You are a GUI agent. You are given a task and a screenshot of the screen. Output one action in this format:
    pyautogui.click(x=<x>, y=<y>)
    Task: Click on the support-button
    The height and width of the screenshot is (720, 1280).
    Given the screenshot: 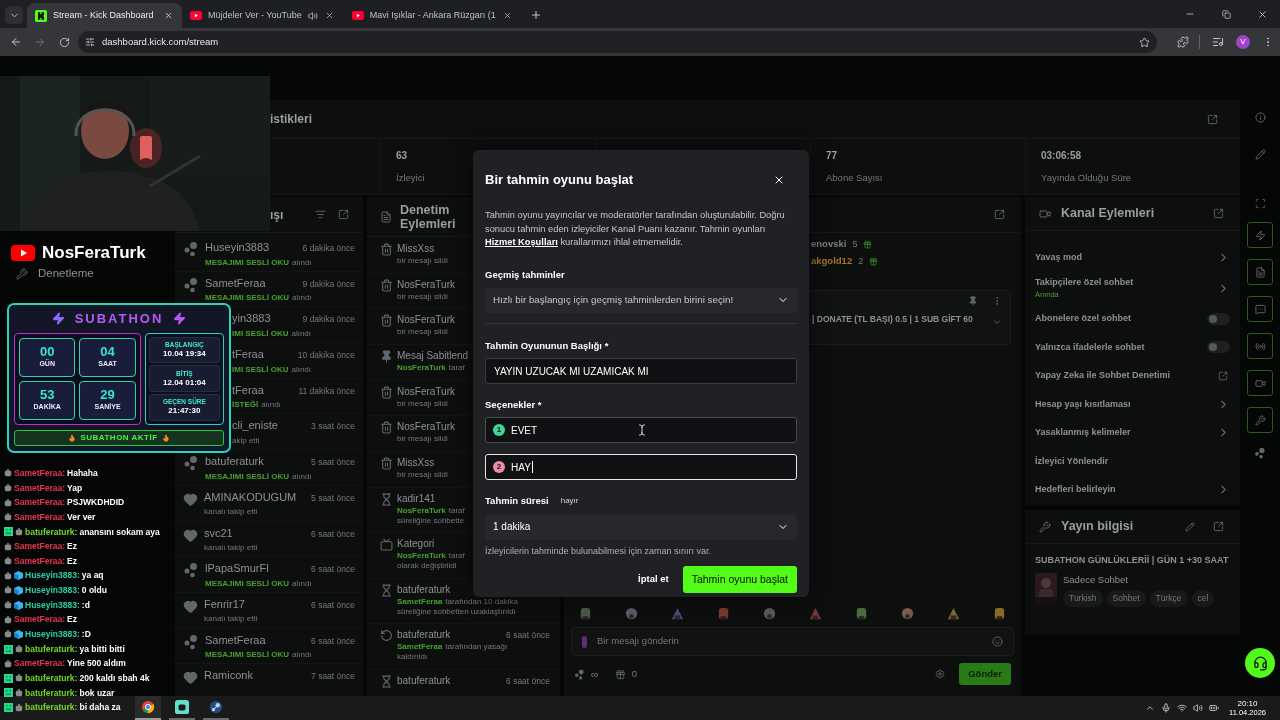 What is the action you would take?
    pyautogui.click(x=1260, y=663)
    